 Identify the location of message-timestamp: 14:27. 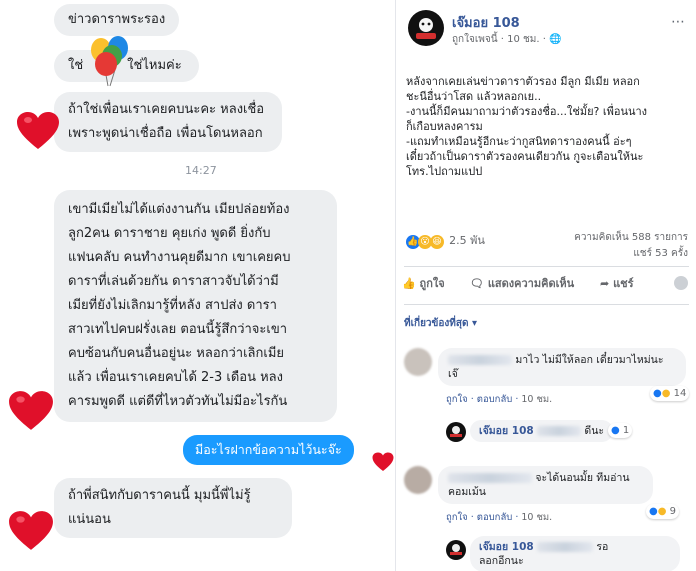
(201, 170).